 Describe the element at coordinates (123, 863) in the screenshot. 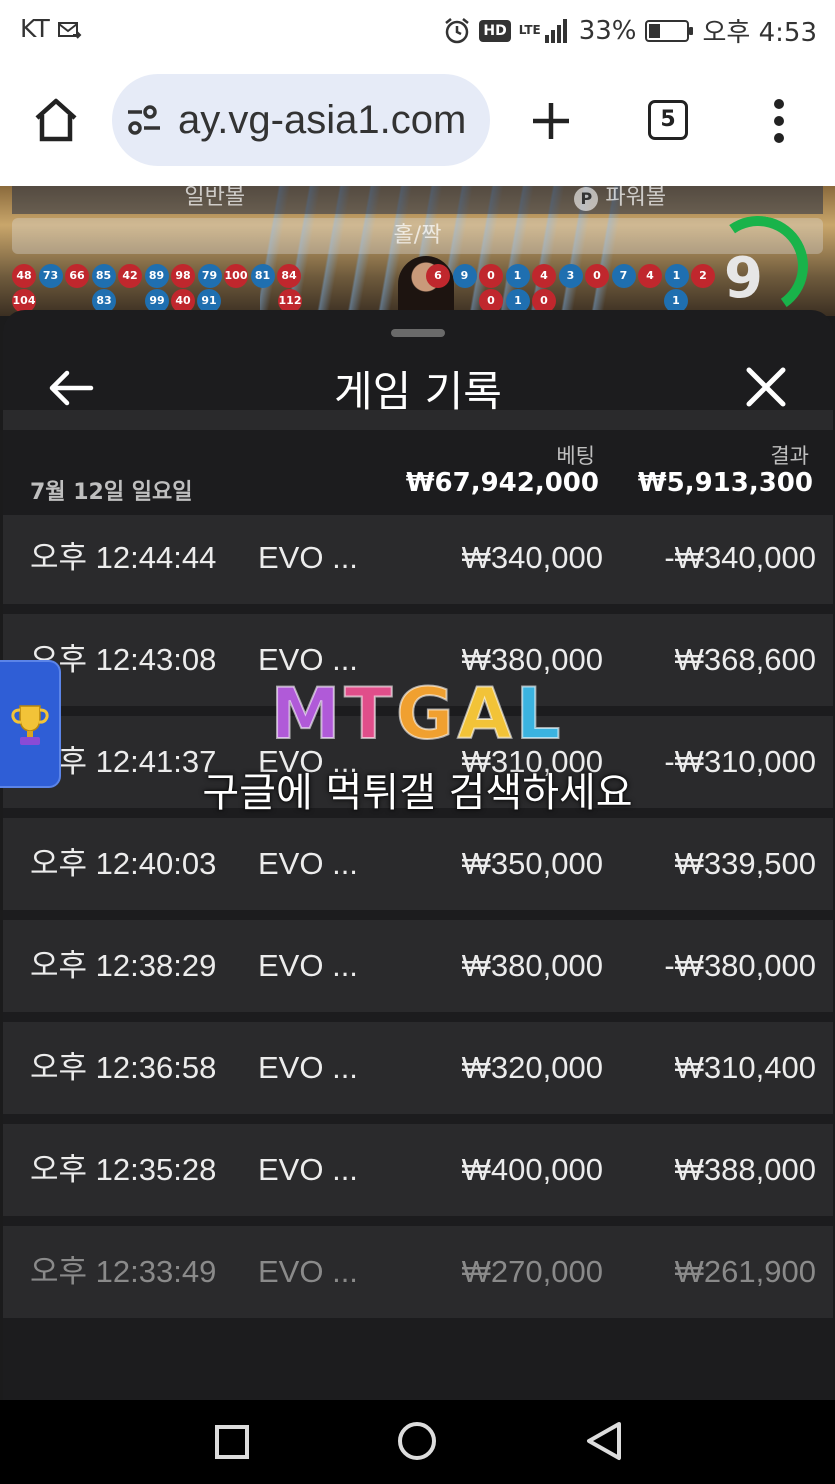

I see `row-time: 오후 12:40:03` at that location.